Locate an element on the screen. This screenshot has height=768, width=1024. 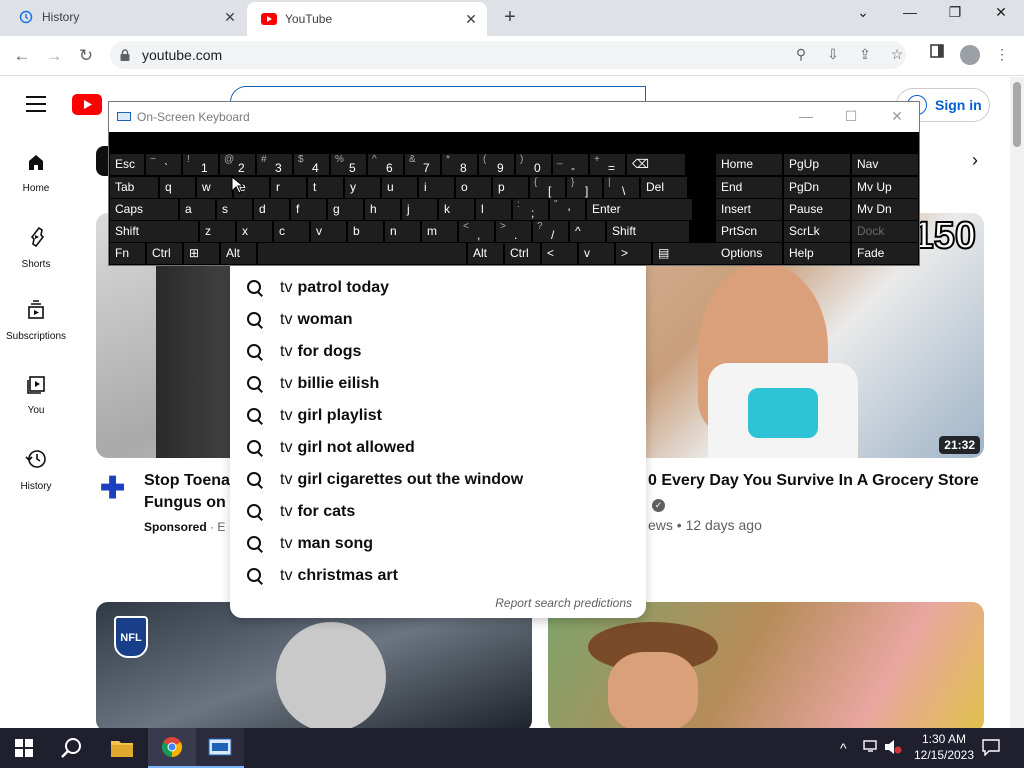
osk-key: #3 is located at coordinates (274, 164).